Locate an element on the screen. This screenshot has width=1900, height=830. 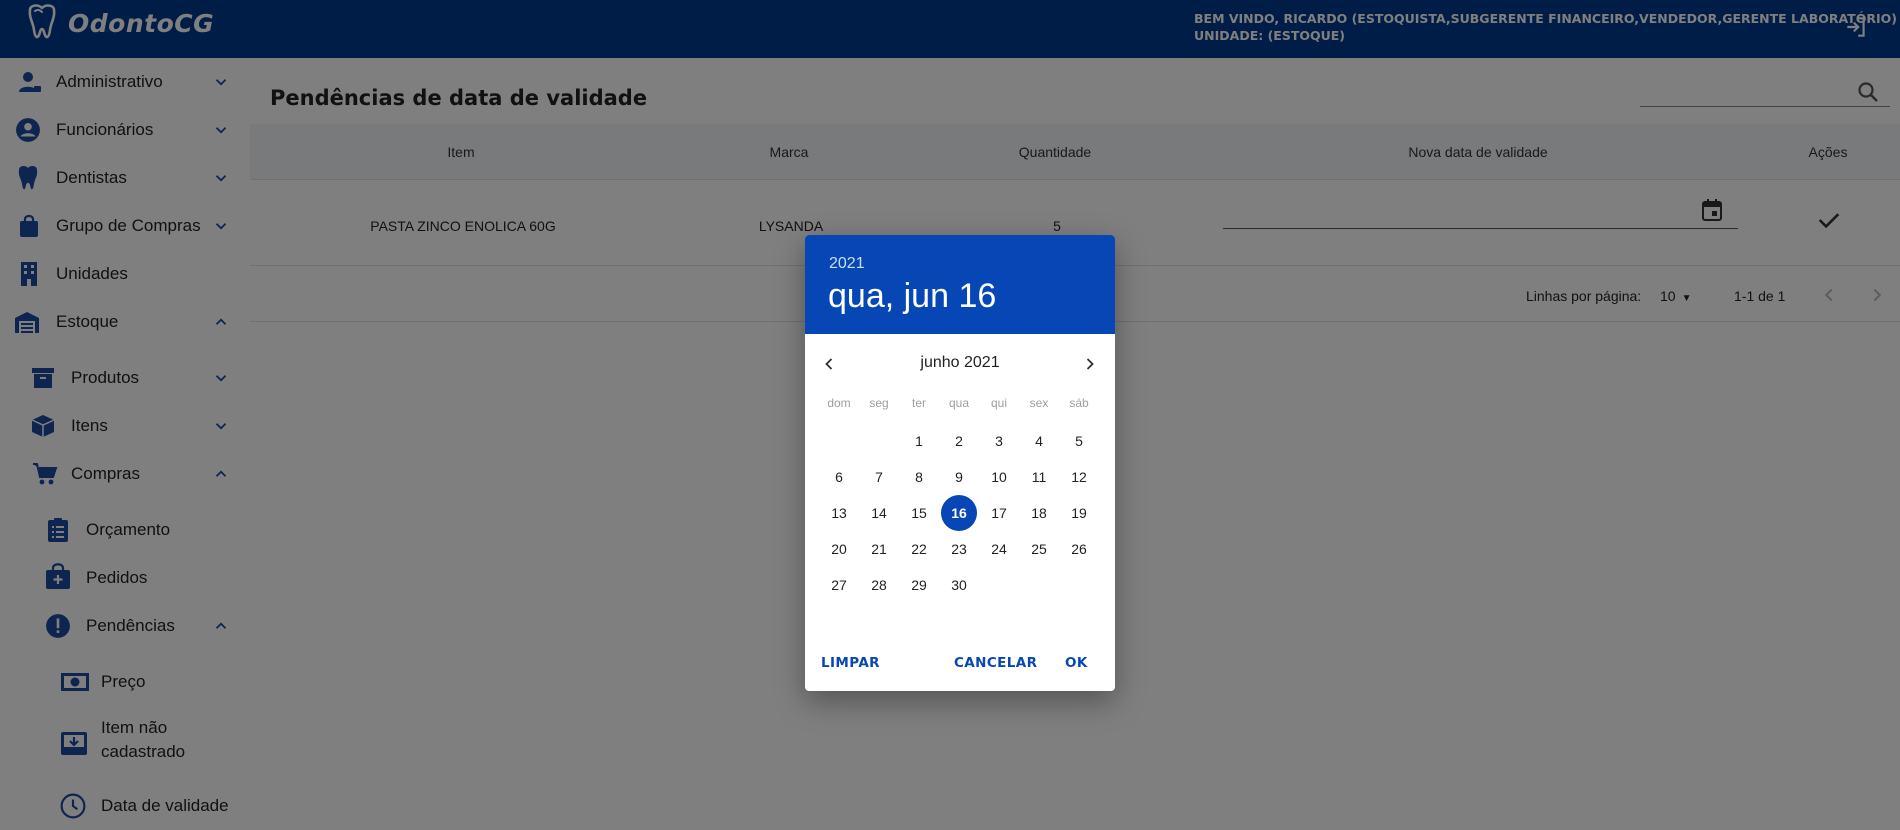
weekday-label: seg is located at coordinates (879, 403).